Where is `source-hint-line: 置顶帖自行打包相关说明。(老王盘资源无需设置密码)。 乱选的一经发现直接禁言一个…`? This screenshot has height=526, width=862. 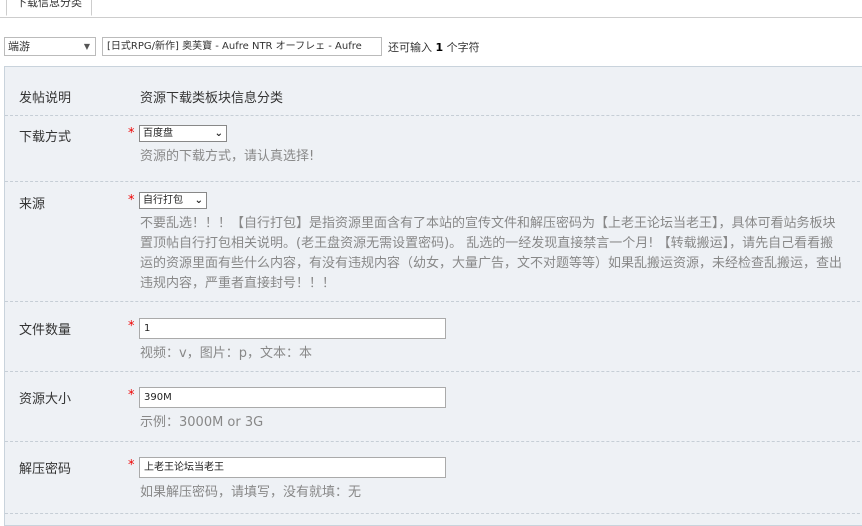
source-hint-line: 置顶帖自行打包相关说明。(老王盘资源无需设置密码)。 乱选的一经发现直接禁言一个… is located at coordinates (487, 243).